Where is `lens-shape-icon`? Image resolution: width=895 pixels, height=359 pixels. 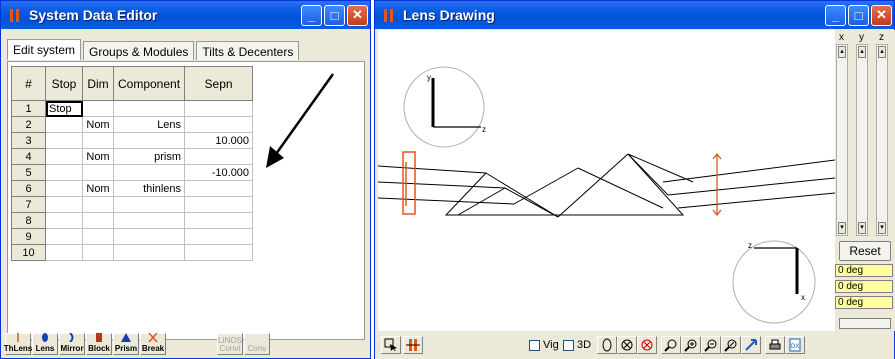 lens-shape-icon is located at coordinates (607, 345).